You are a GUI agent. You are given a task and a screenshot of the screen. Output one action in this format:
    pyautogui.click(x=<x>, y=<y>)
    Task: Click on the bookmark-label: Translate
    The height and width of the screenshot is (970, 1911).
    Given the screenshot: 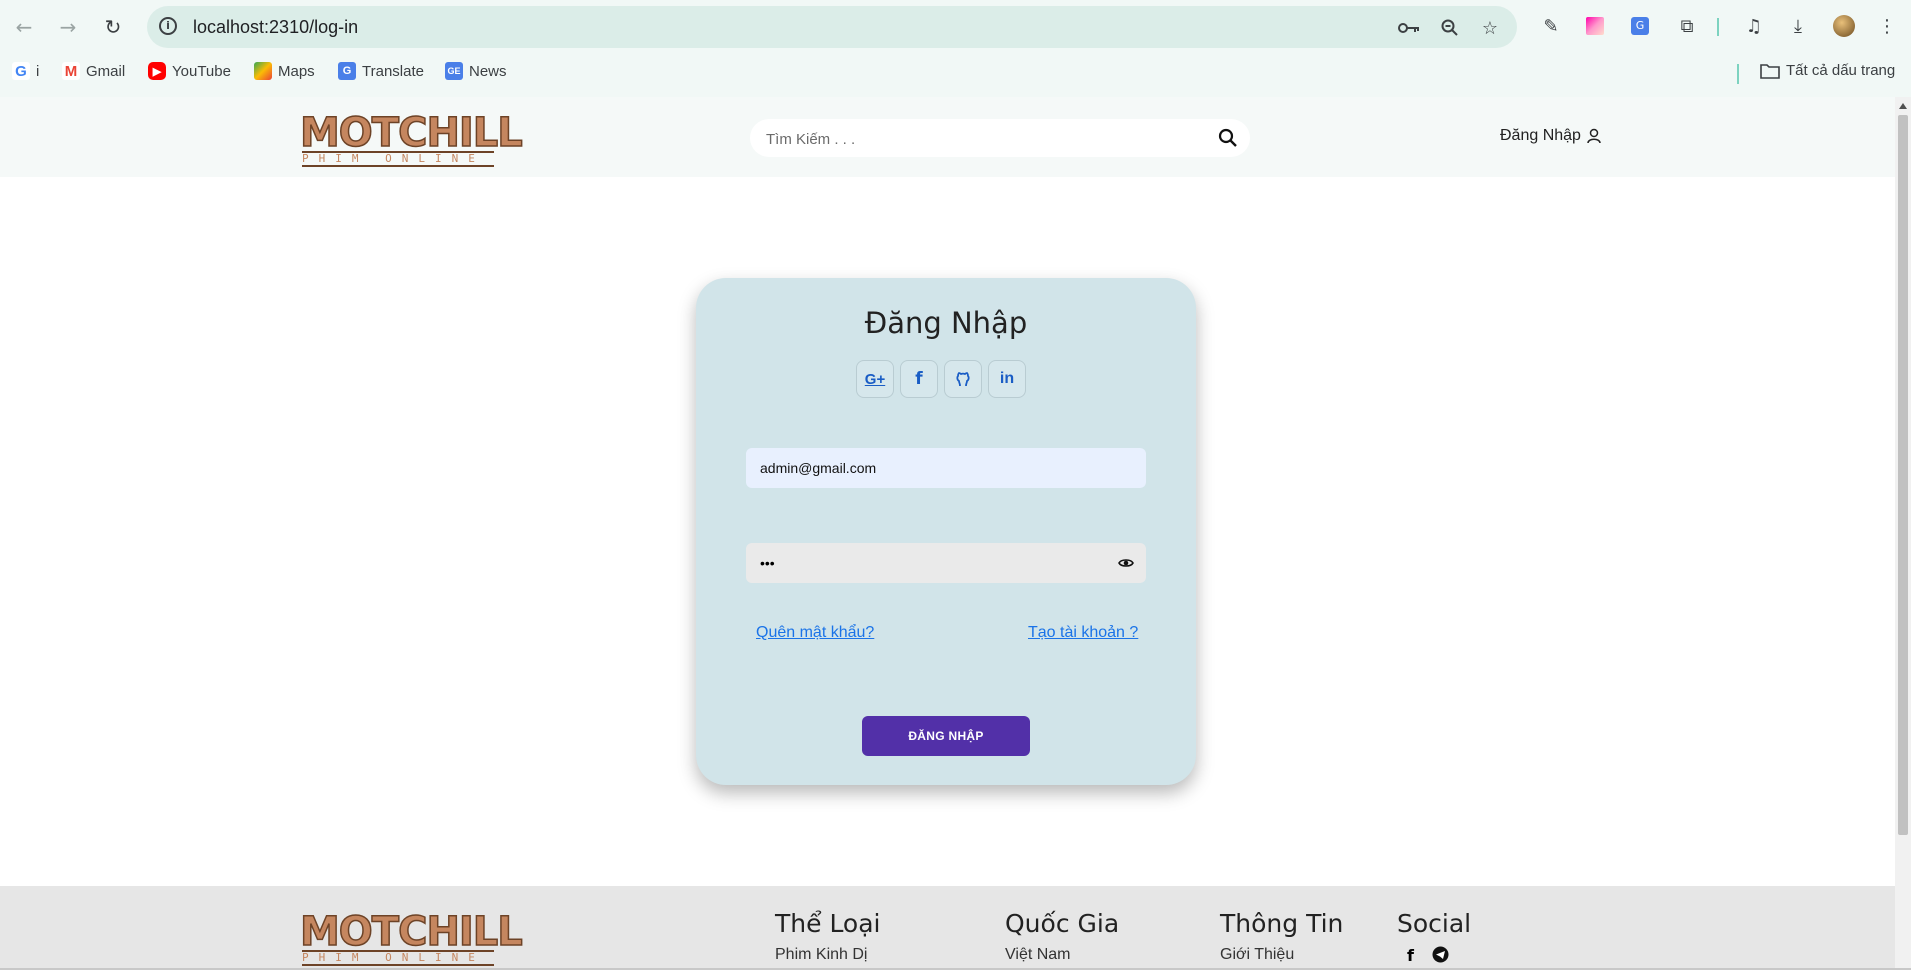 What is the action you would take?
    pyautogui.click(x=393, y=71)
    